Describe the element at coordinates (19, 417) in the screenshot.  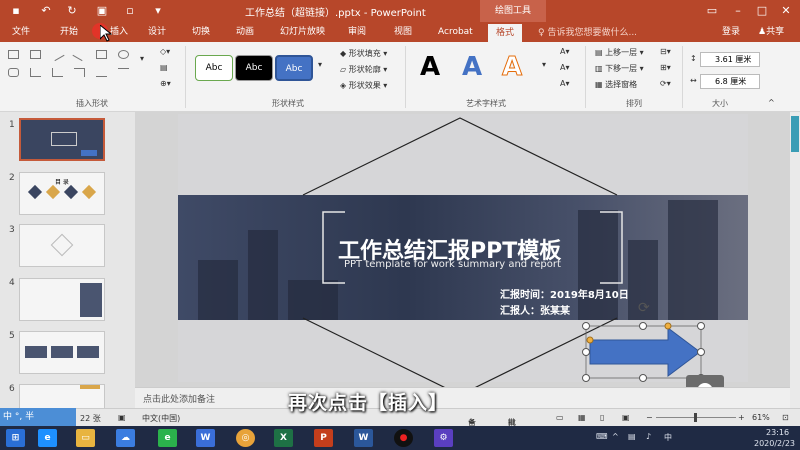
I see `ime-status: 中 °, 半` at that location.